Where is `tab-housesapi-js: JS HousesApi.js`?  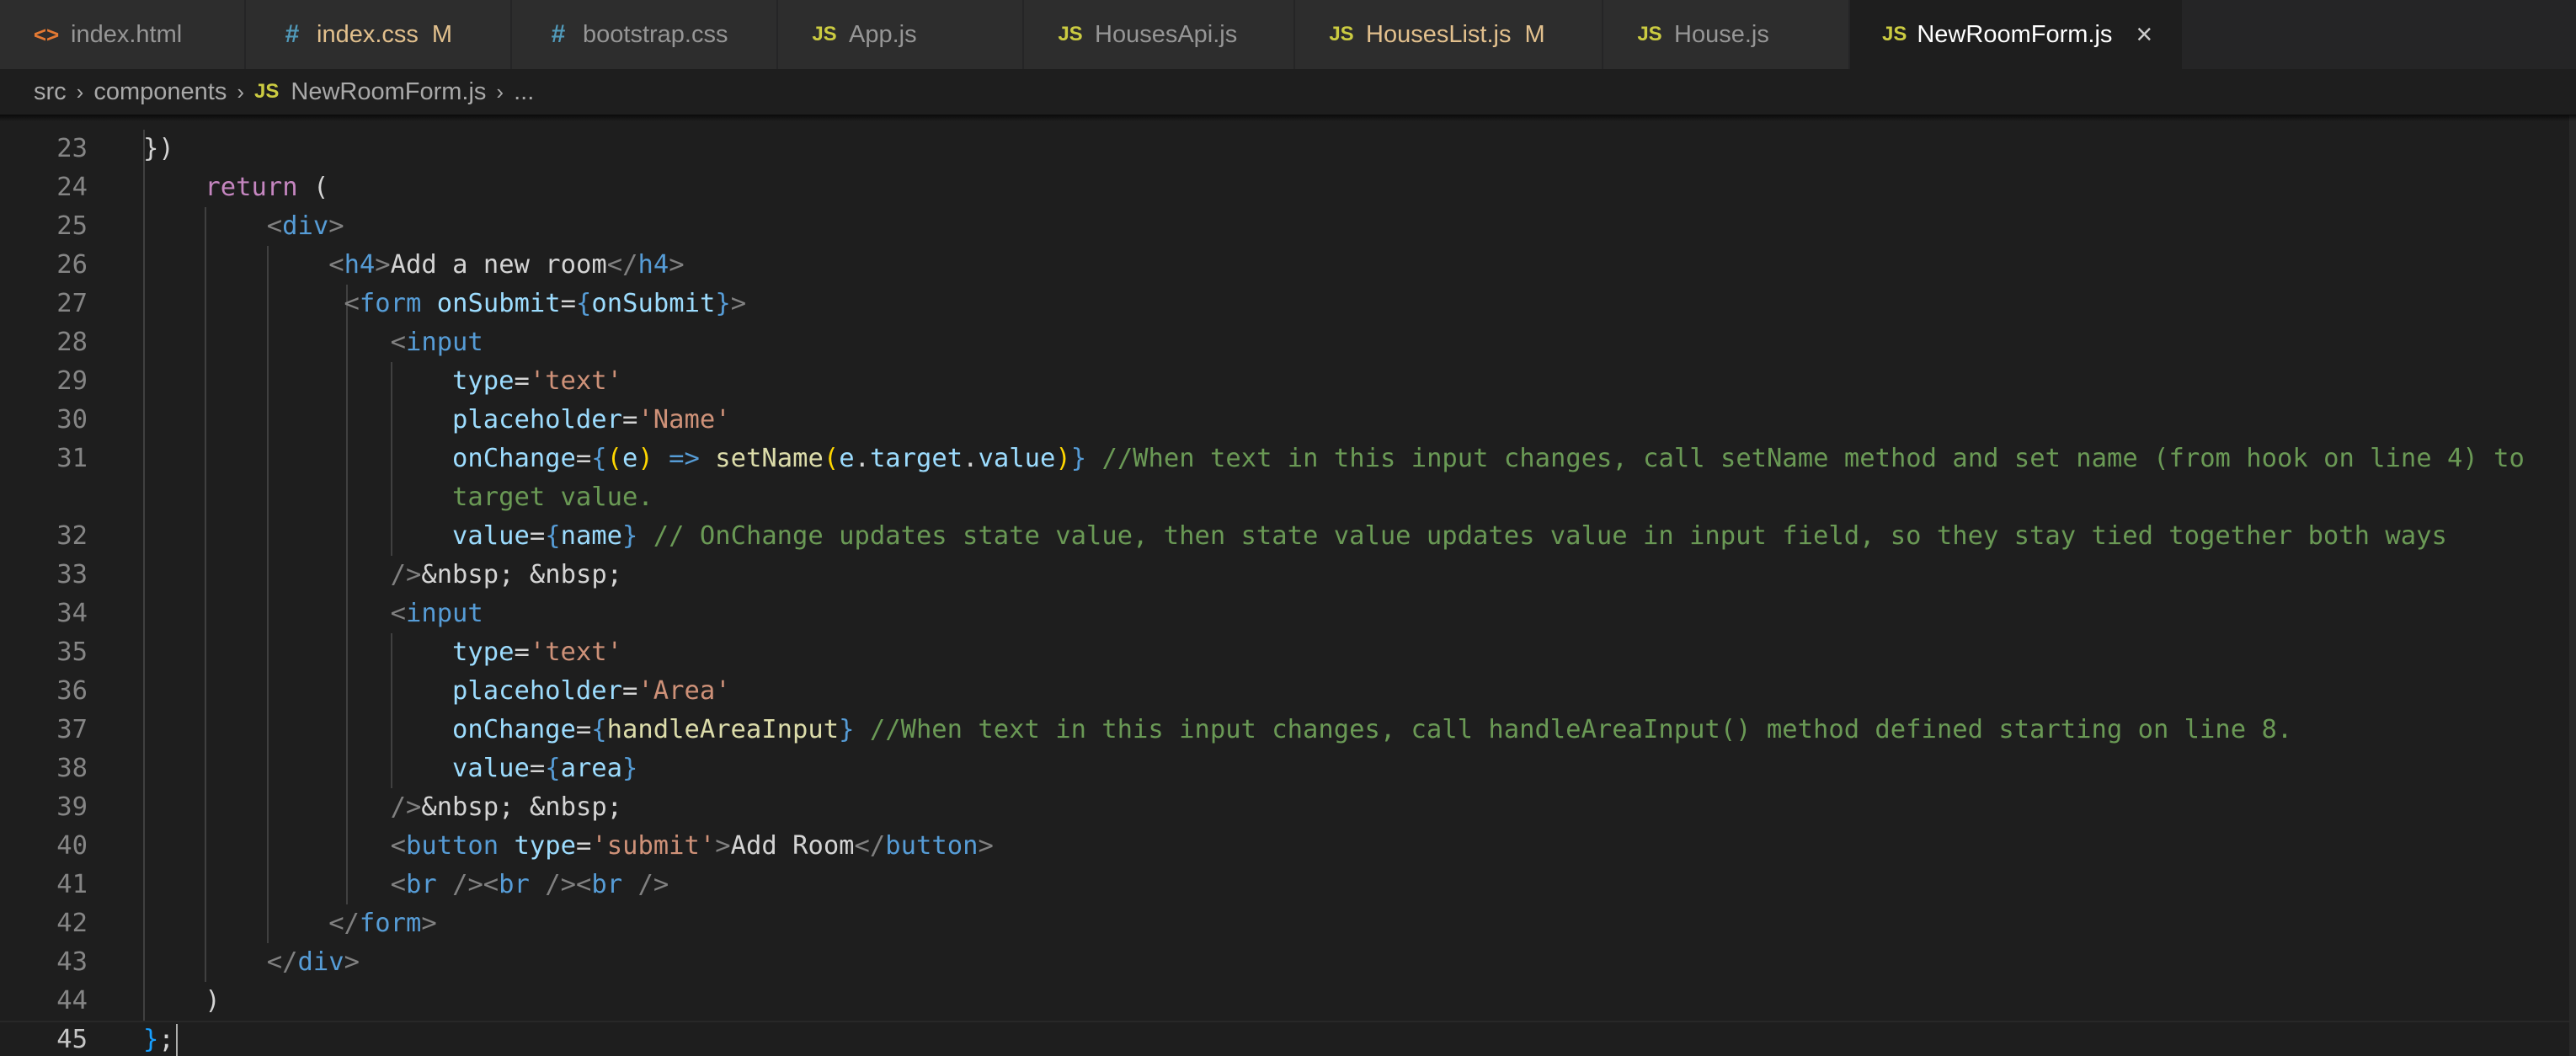
tab-housesapi-js: JS HousesApi.js is located at coordinates (1159, 34).